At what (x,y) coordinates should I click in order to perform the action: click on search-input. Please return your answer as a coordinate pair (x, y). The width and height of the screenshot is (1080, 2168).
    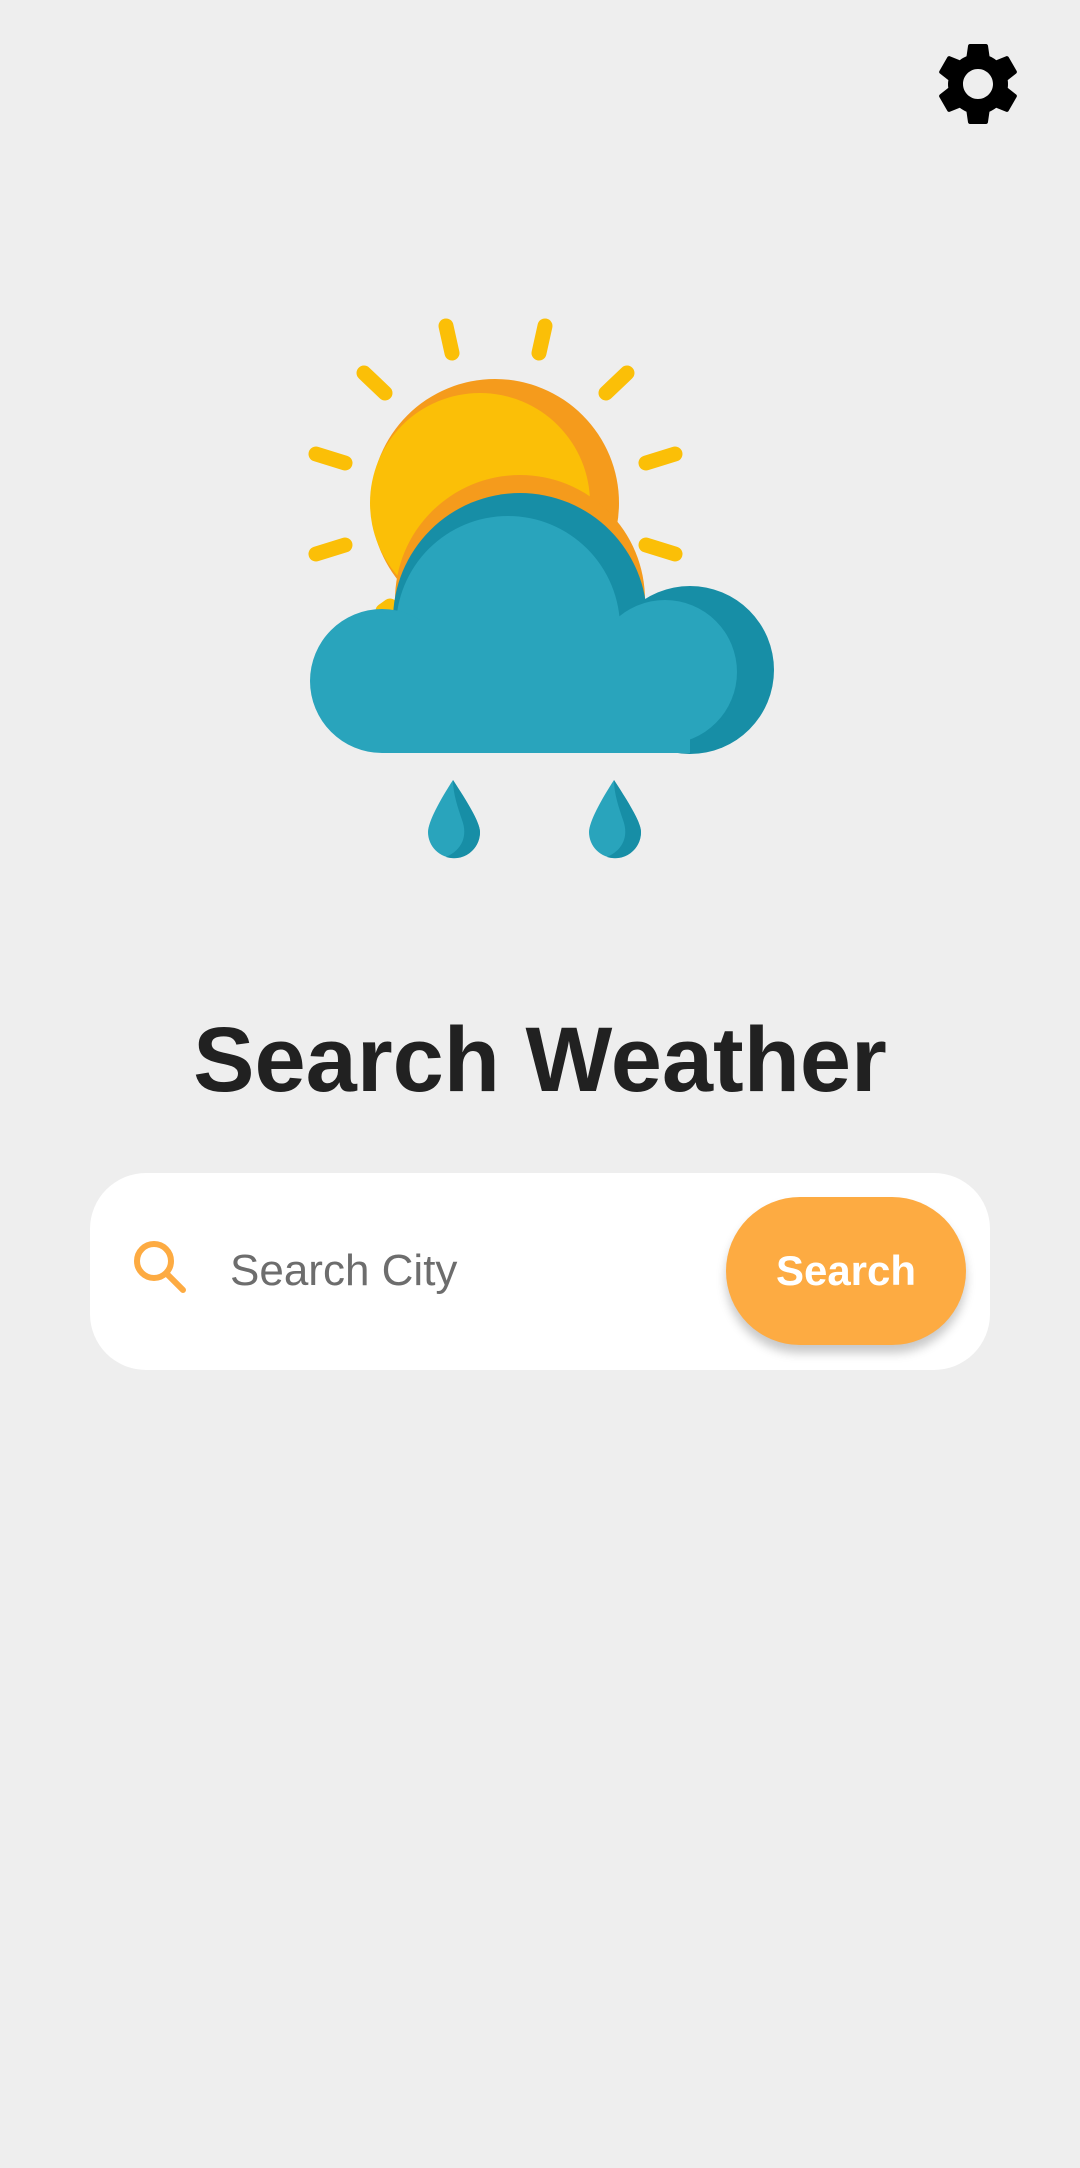
    Looking at the image, I should click on (465, 1271).